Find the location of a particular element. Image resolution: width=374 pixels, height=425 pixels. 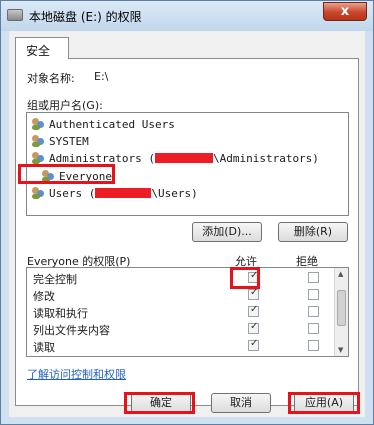

list-item-label: SYSTEM is located at coordinates (69, 141).